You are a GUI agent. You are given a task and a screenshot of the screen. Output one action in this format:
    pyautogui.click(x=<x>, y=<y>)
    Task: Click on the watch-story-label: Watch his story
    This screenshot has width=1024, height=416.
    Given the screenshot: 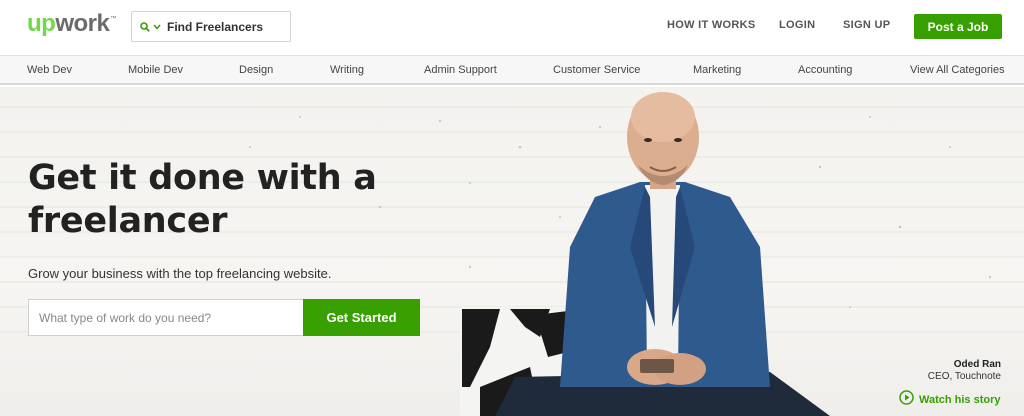 What is the action you would take?
    pyautogui.click(x=960, y=400)
    